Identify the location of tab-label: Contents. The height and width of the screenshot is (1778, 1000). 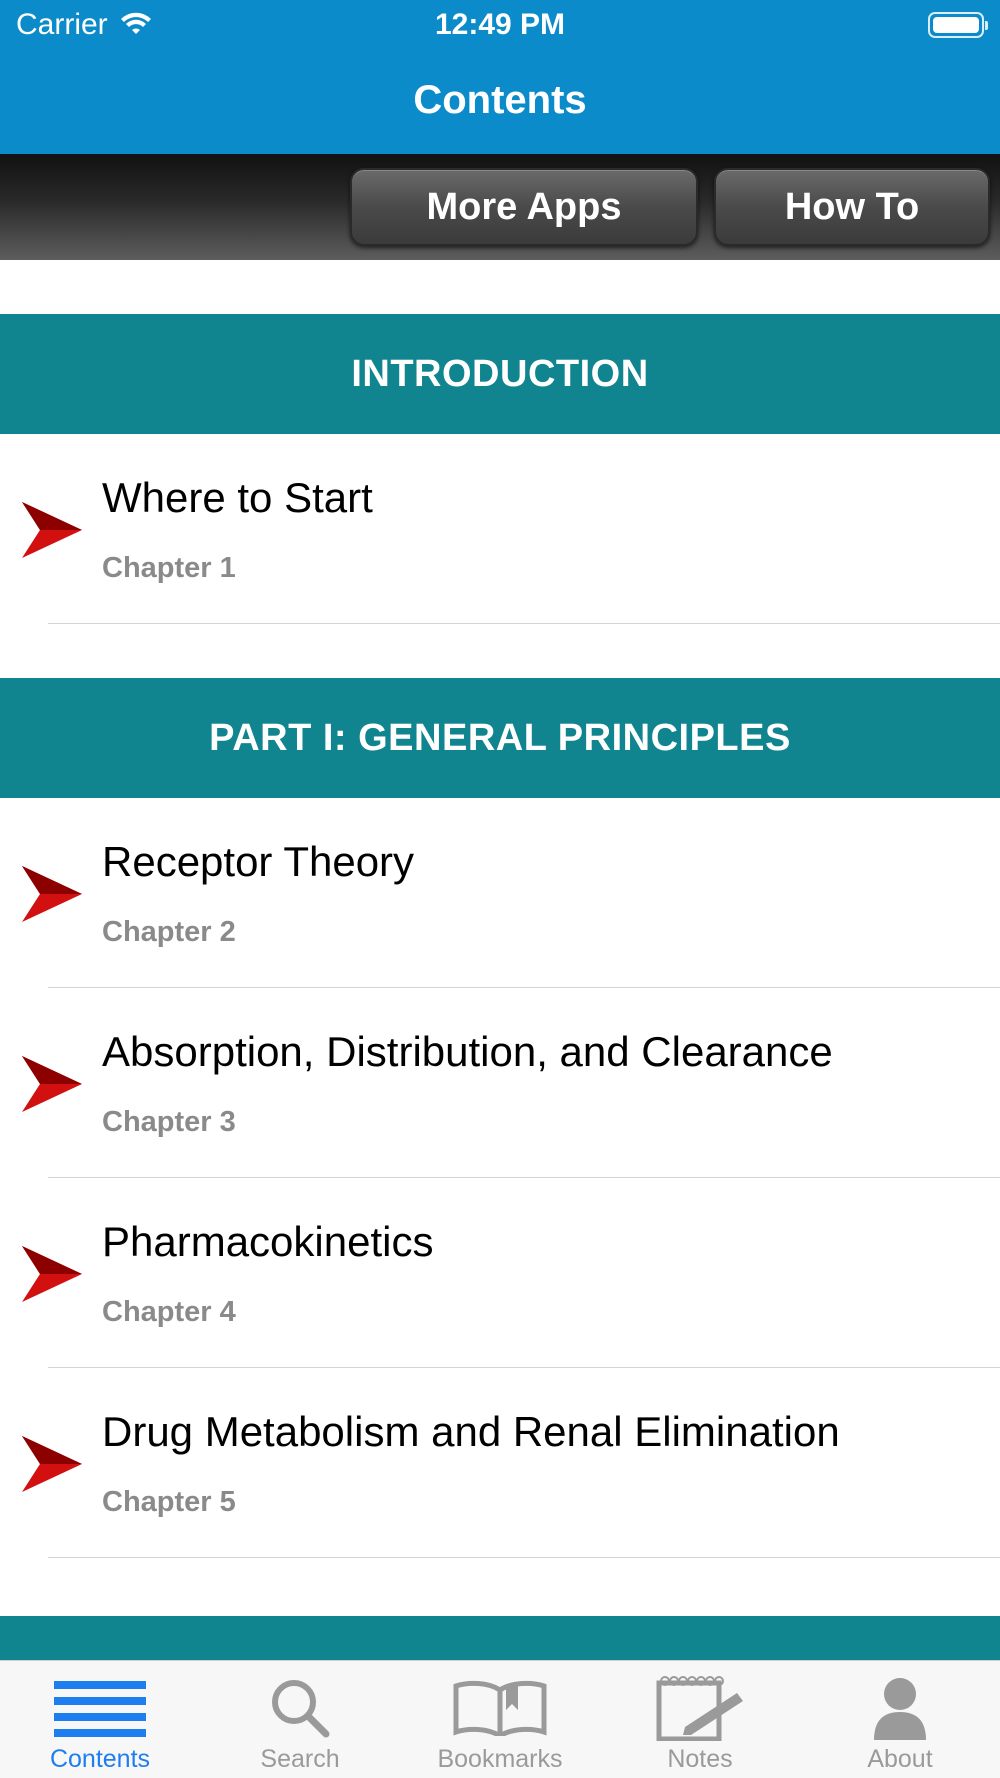
(100, 1759).